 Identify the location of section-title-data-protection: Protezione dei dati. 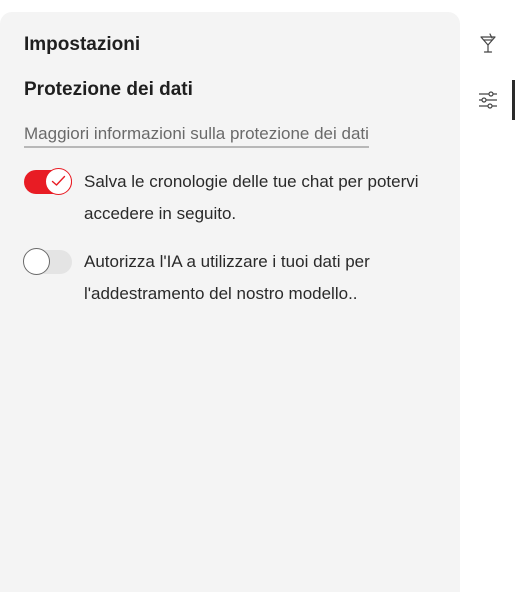
(108, 89).